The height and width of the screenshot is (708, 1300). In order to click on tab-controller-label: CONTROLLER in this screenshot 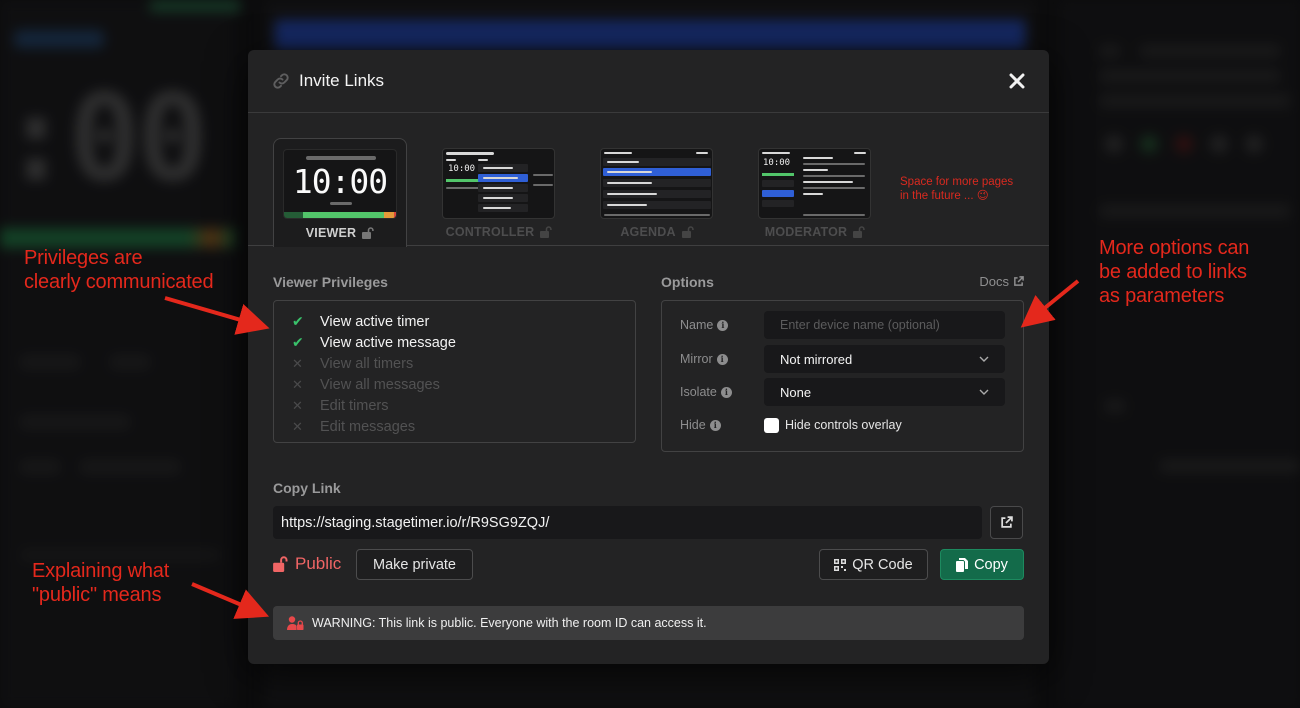, I will do `click(490, 232)`.